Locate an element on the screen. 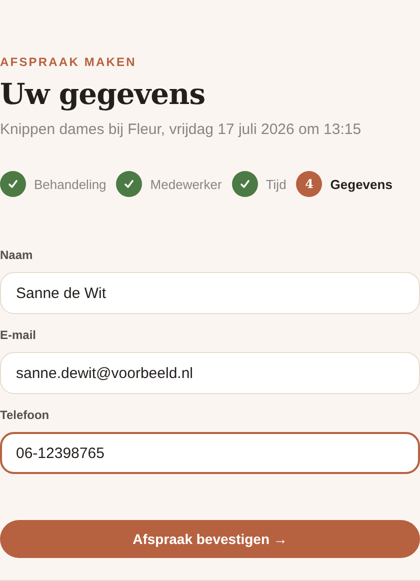  eyebrow-label: AFSPRAAK MAKEN is located at coordinates (69, 62).